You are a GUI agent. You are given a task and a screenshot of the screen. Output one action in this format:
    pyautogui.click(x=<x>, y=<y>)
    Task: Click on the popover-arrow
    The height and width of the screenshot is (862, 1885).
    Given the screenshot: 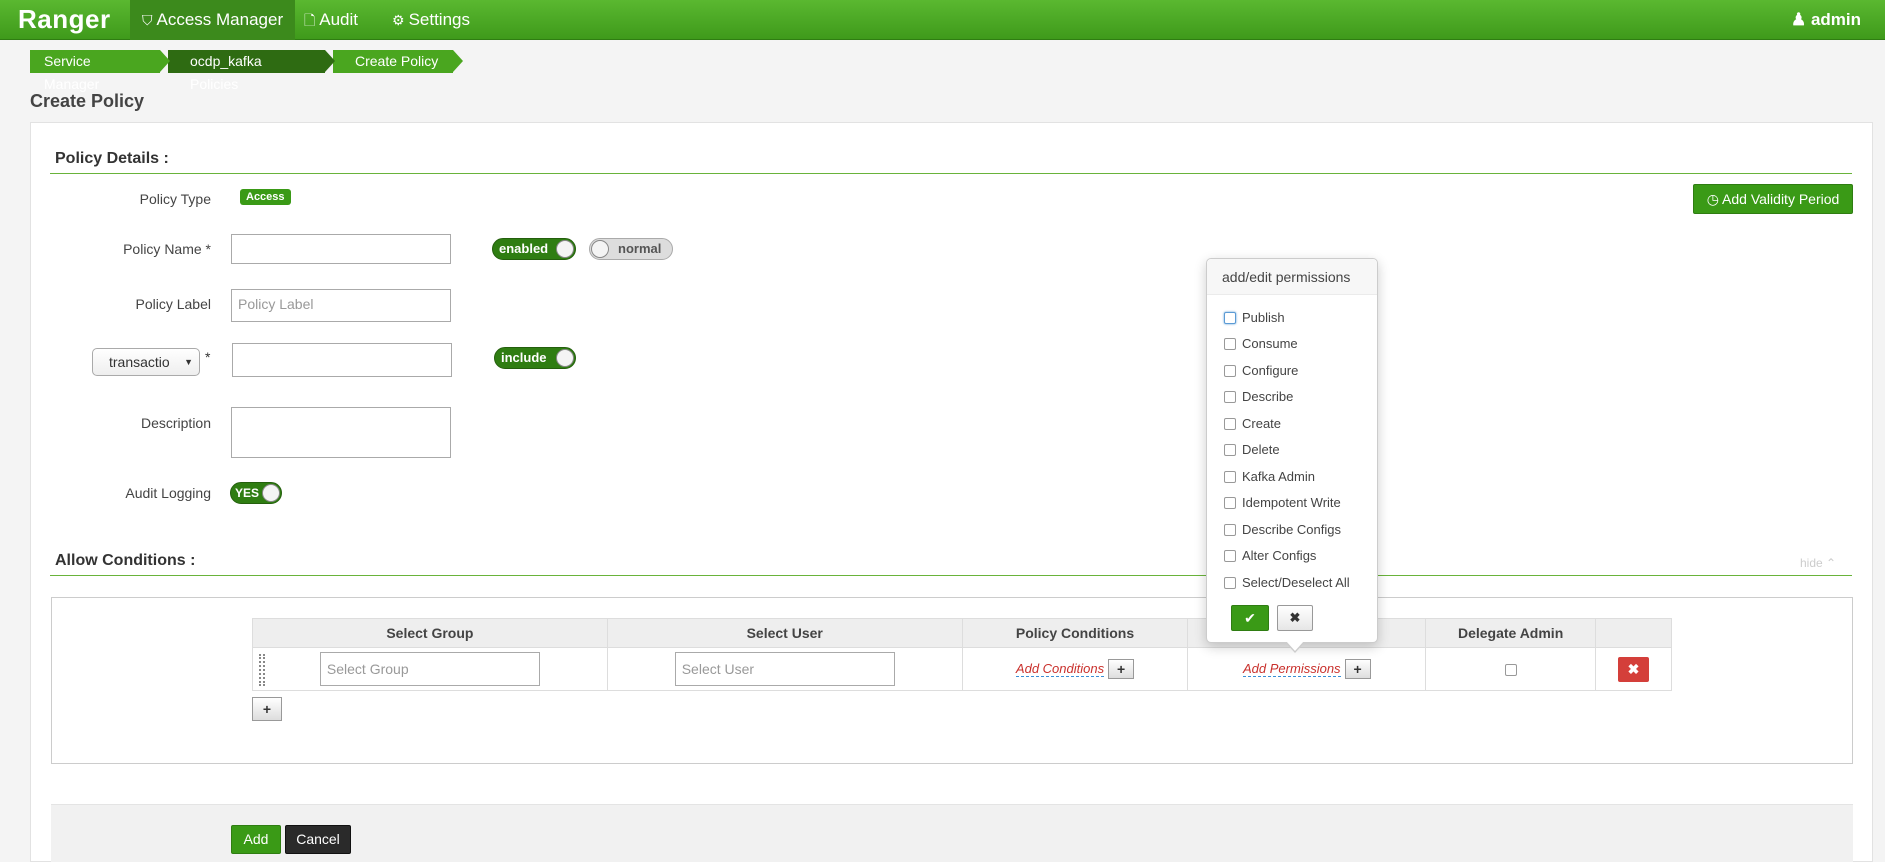 What is the action you would take?
    pyautogui.click(x=1295, y=647)
    